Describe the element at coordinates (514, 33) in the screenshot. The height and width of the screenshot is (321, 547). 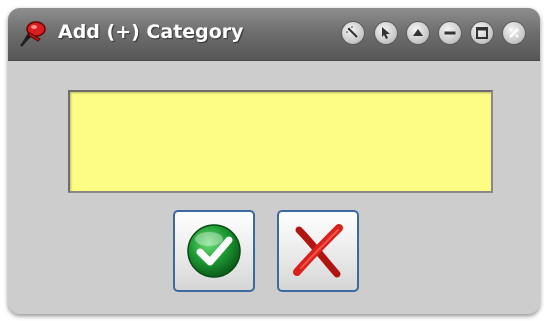
I see `close-icon` at that location.